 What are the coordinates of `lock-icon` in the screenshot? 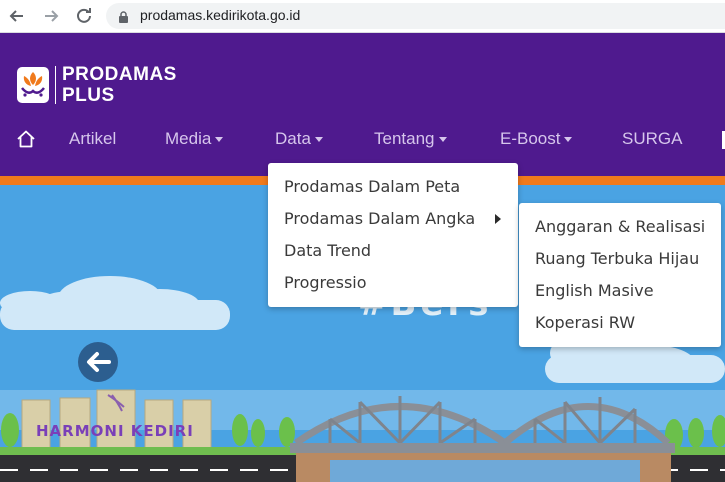 It's located at (123, 18).